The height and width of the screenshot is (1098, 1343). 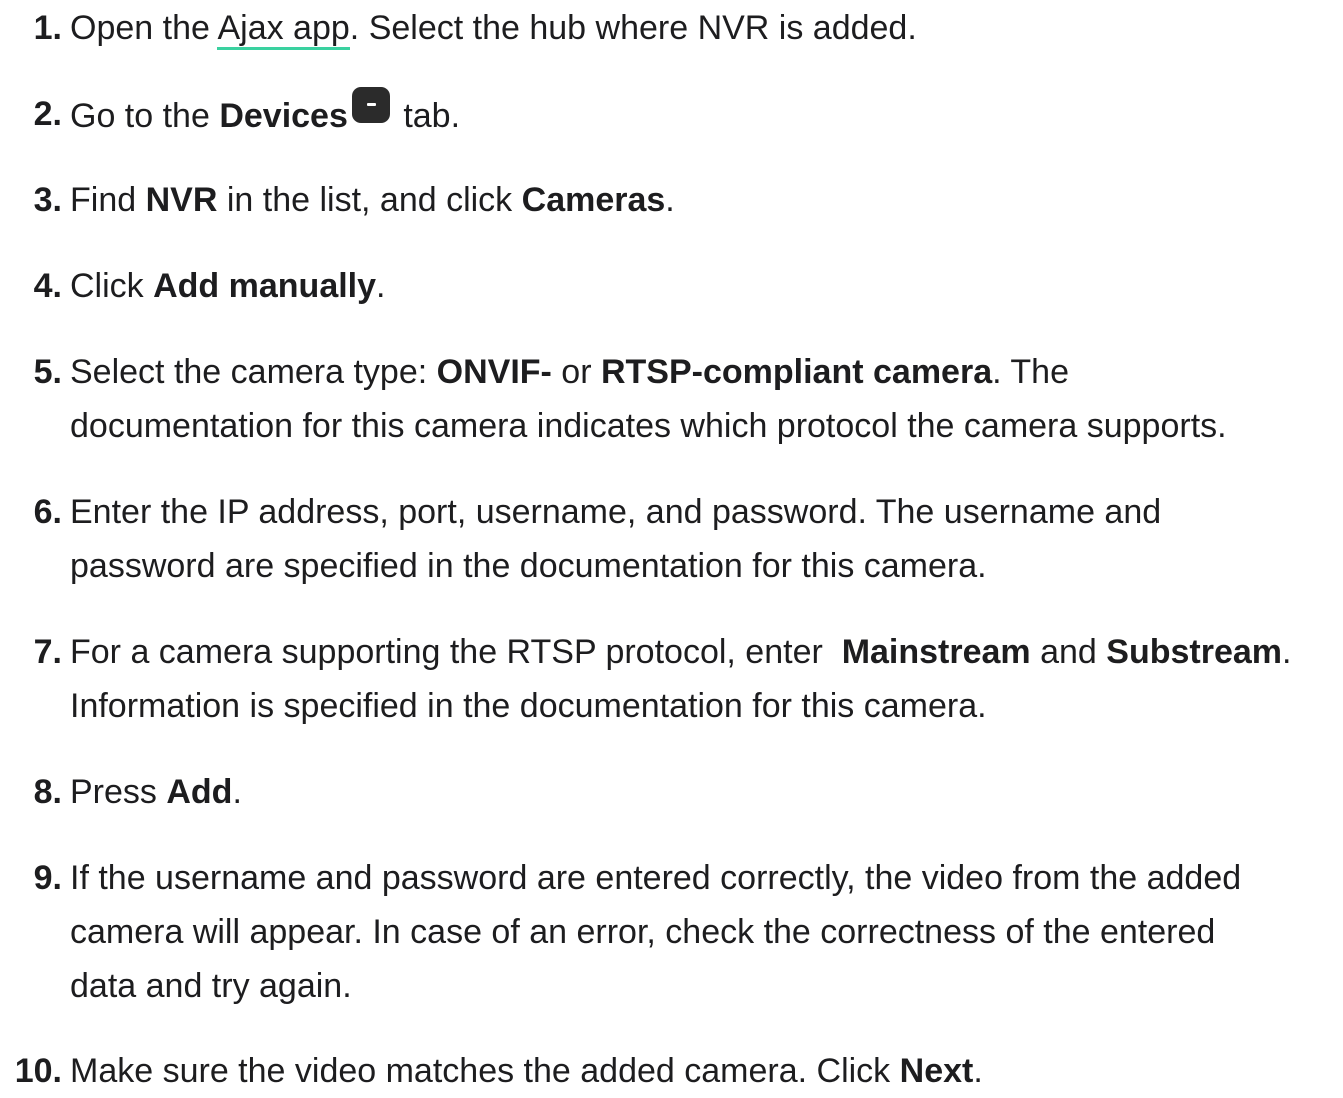 I want to click on step-text: Press Add., so click(x=704, y=792).